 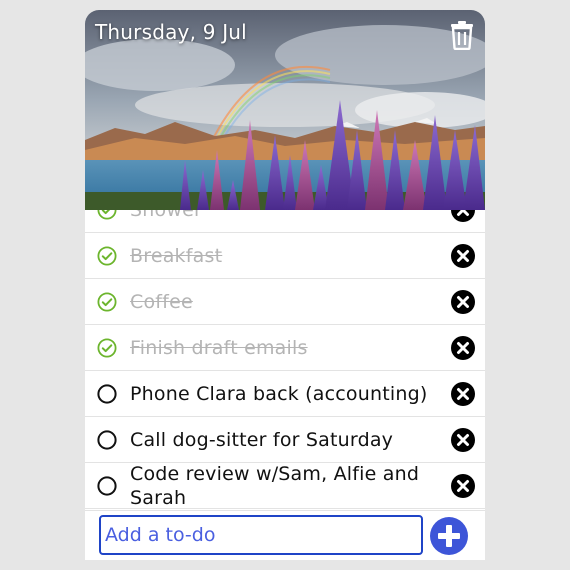 I want to click on todo-text: Coffee, so click(x=161, y=301).